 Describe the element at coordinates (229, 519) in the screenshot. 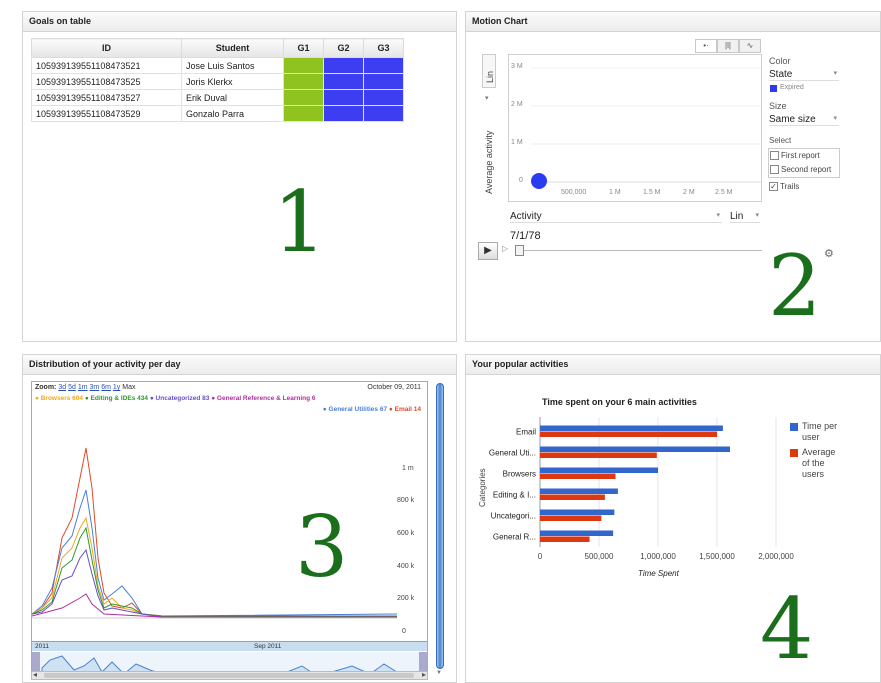

I see `activity-line-chart` at that location.